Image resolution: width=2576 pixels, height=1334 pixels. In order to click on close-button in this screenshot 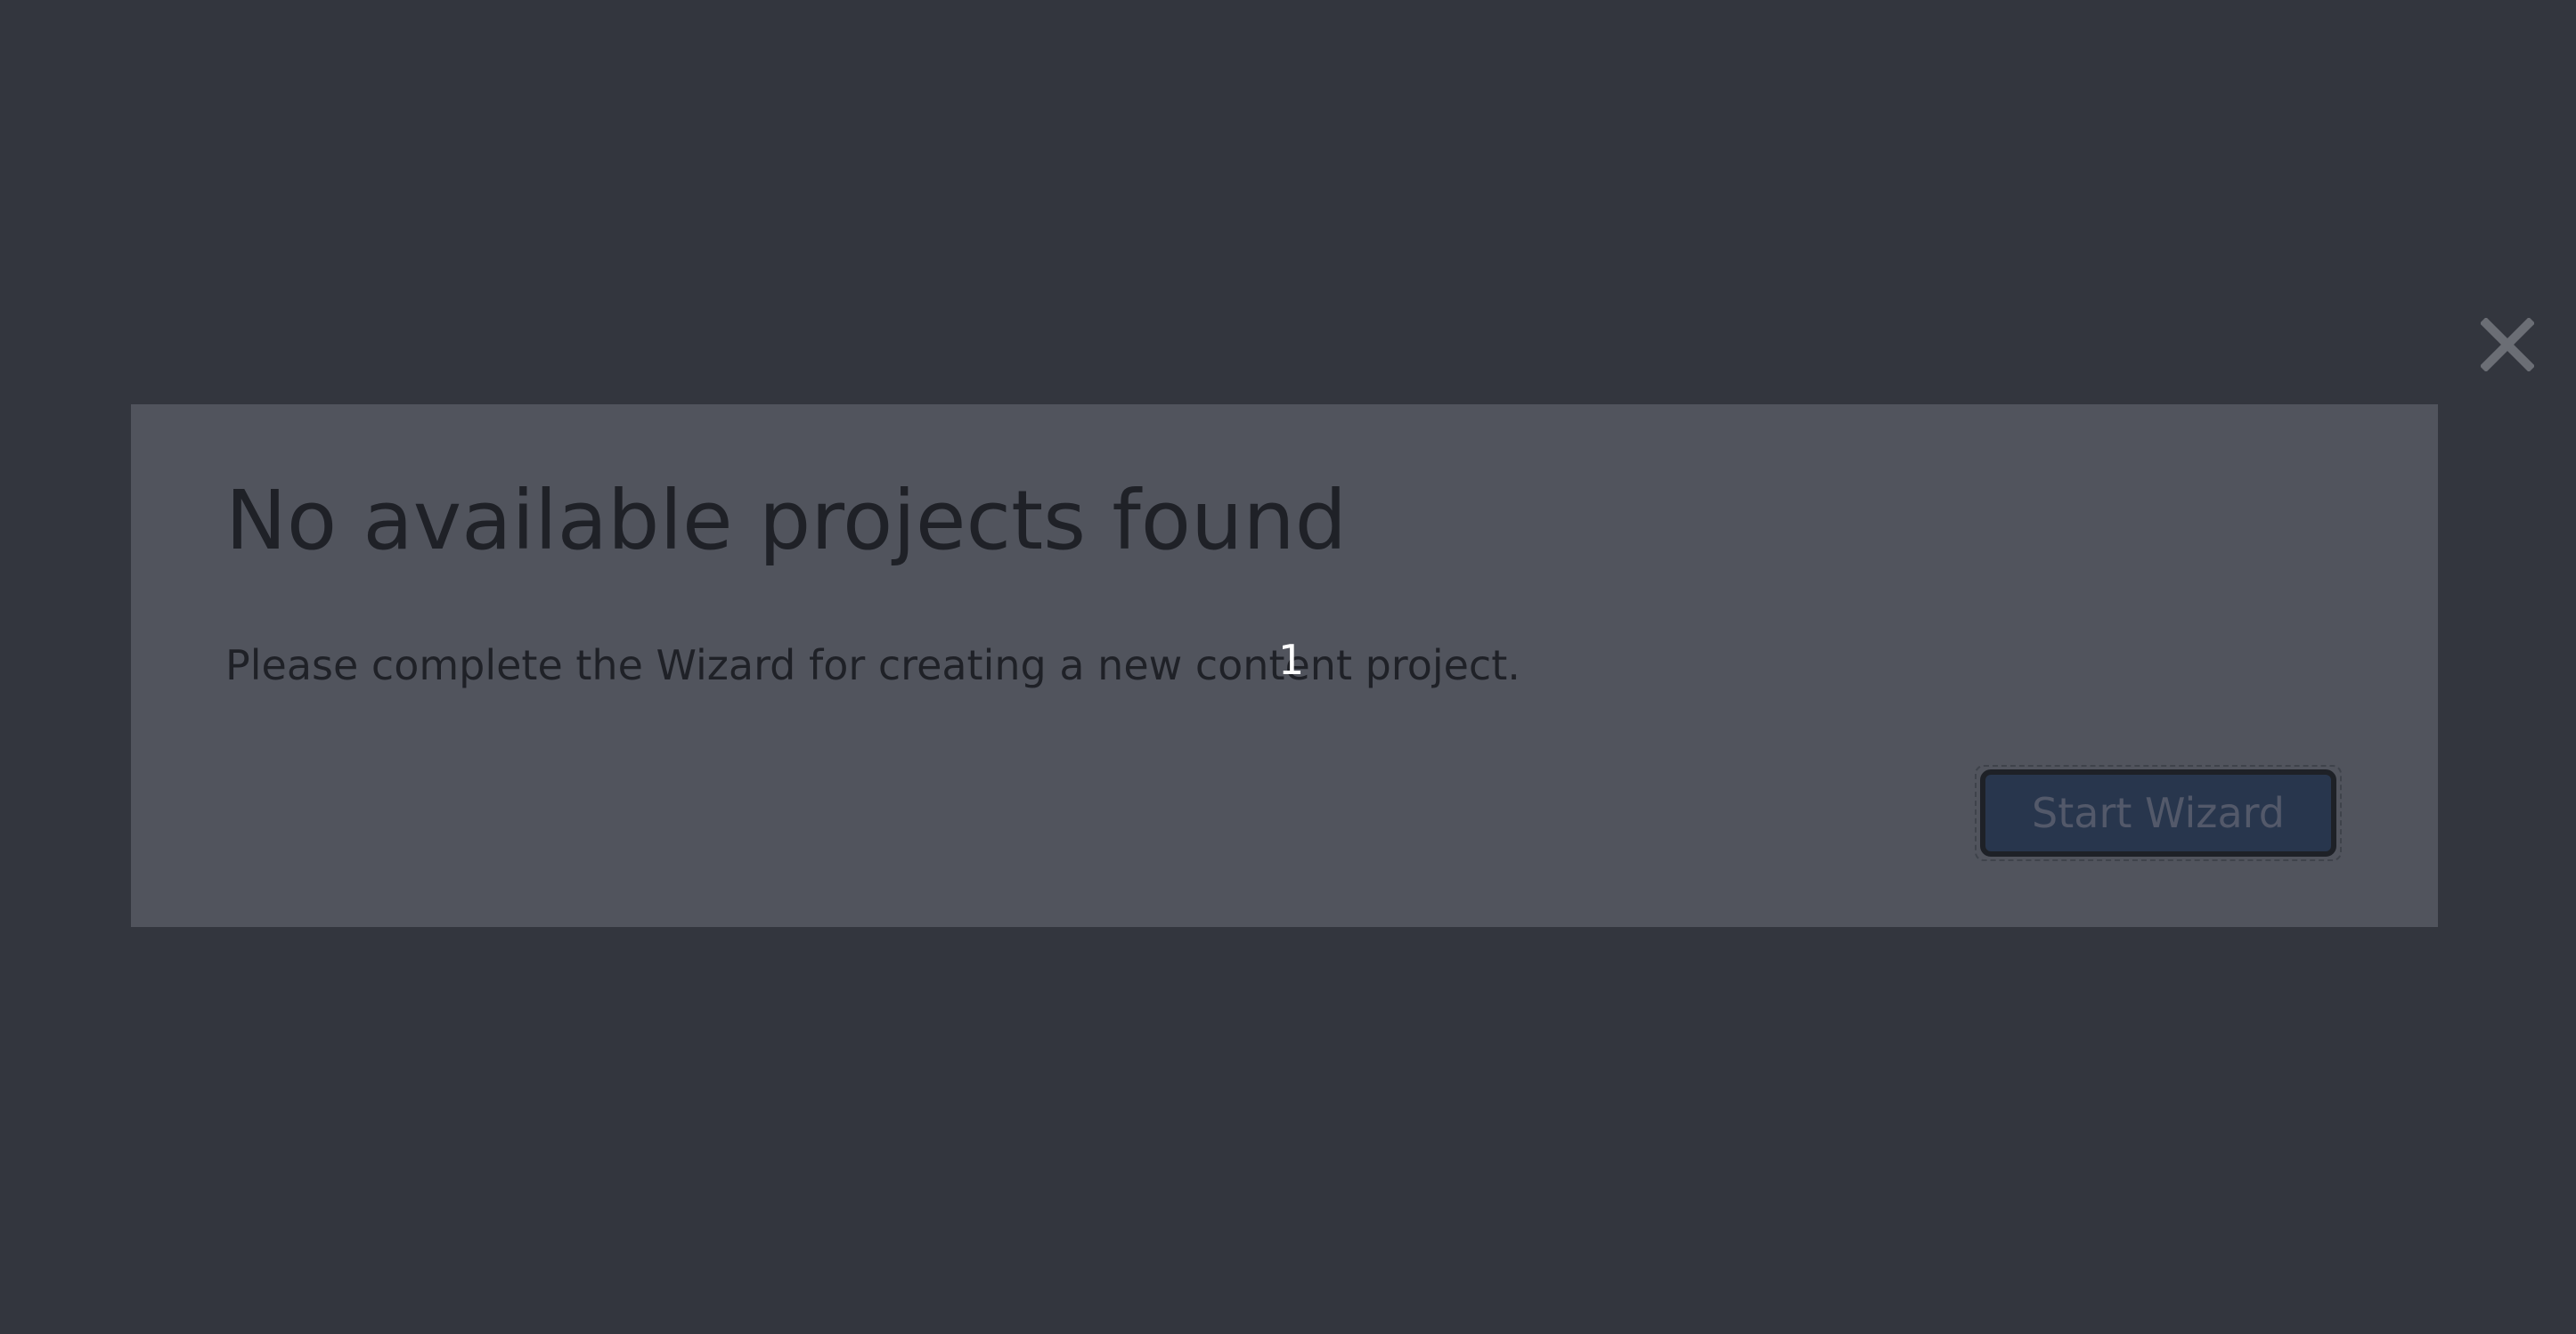, I will do `click(2507, 344)`.